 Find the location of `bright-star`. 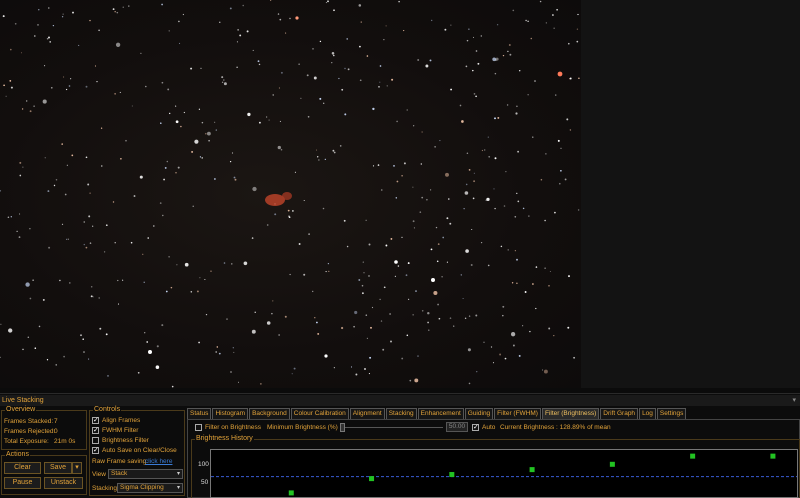

bright-star is located at coordinates (396, 262).